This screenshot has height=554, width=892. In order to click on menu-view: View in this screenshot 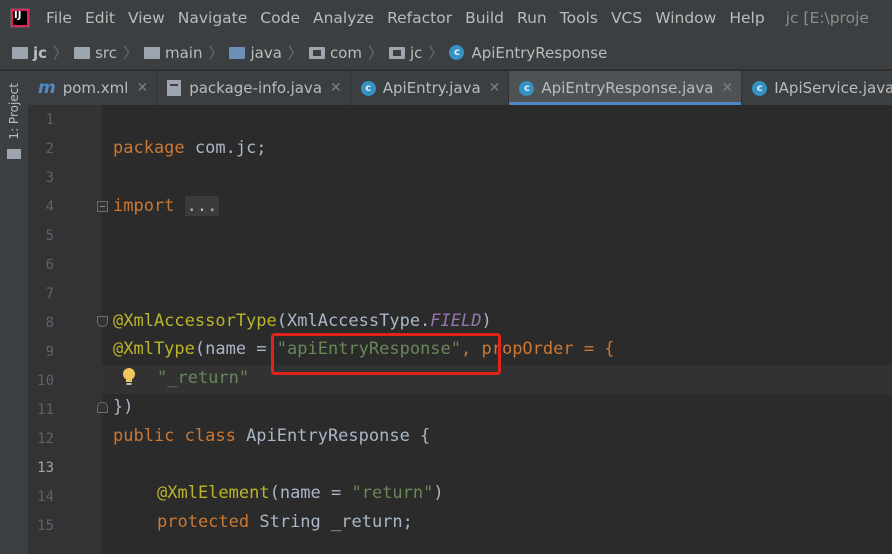, I will do `click(146, 18)`.